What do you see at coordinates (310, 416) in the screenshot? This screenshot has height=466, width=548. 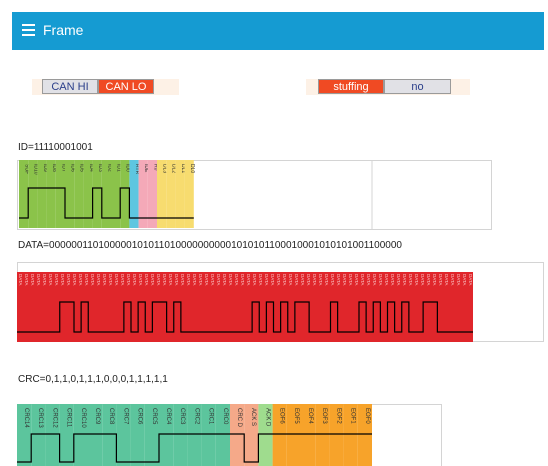 I see `crc-field-label: EOF4` at bounding box center [310, 416].